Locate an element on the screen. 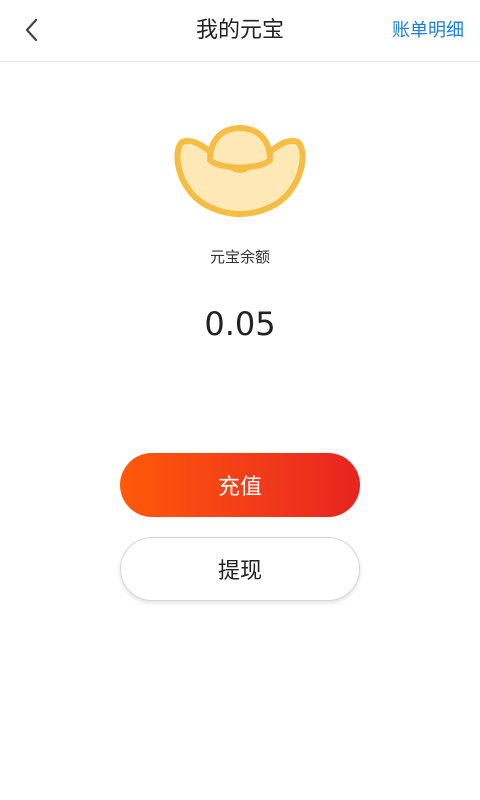  bill-details-link: 账单明细 is located at coordinates (428, 30).